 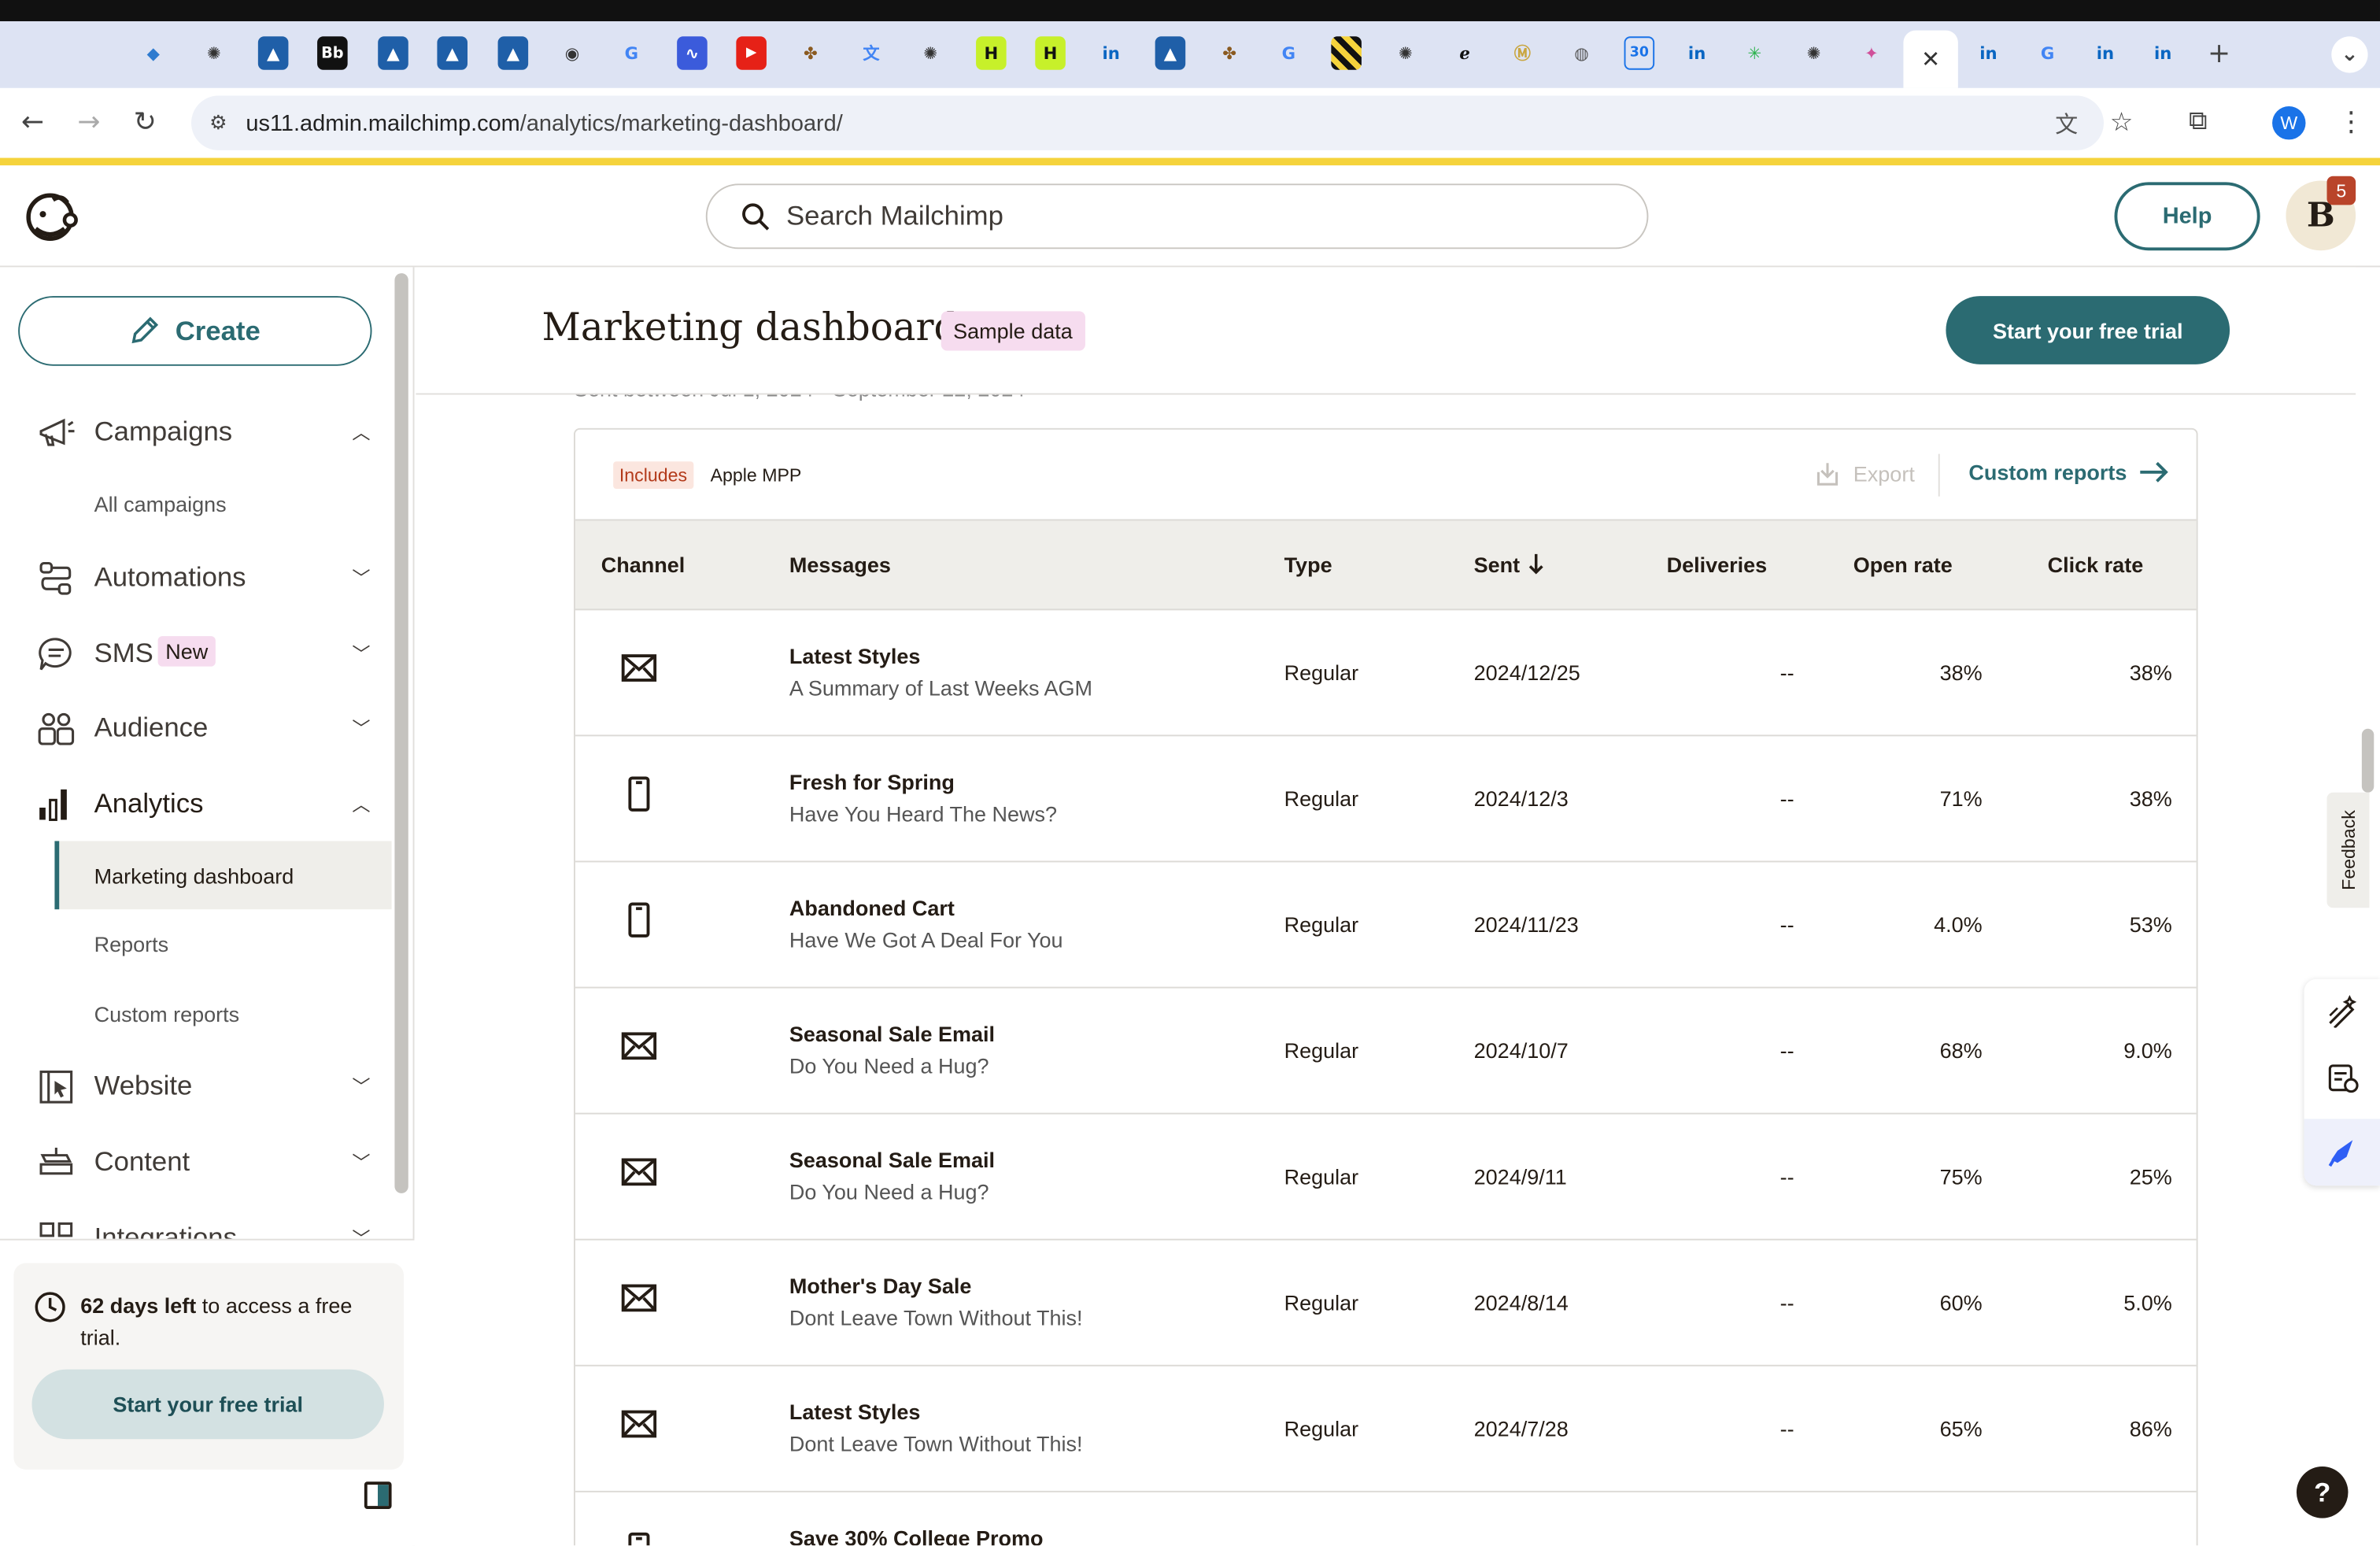 I want to click on collapse-sidebar-icon, so click(x=378, y=1495).